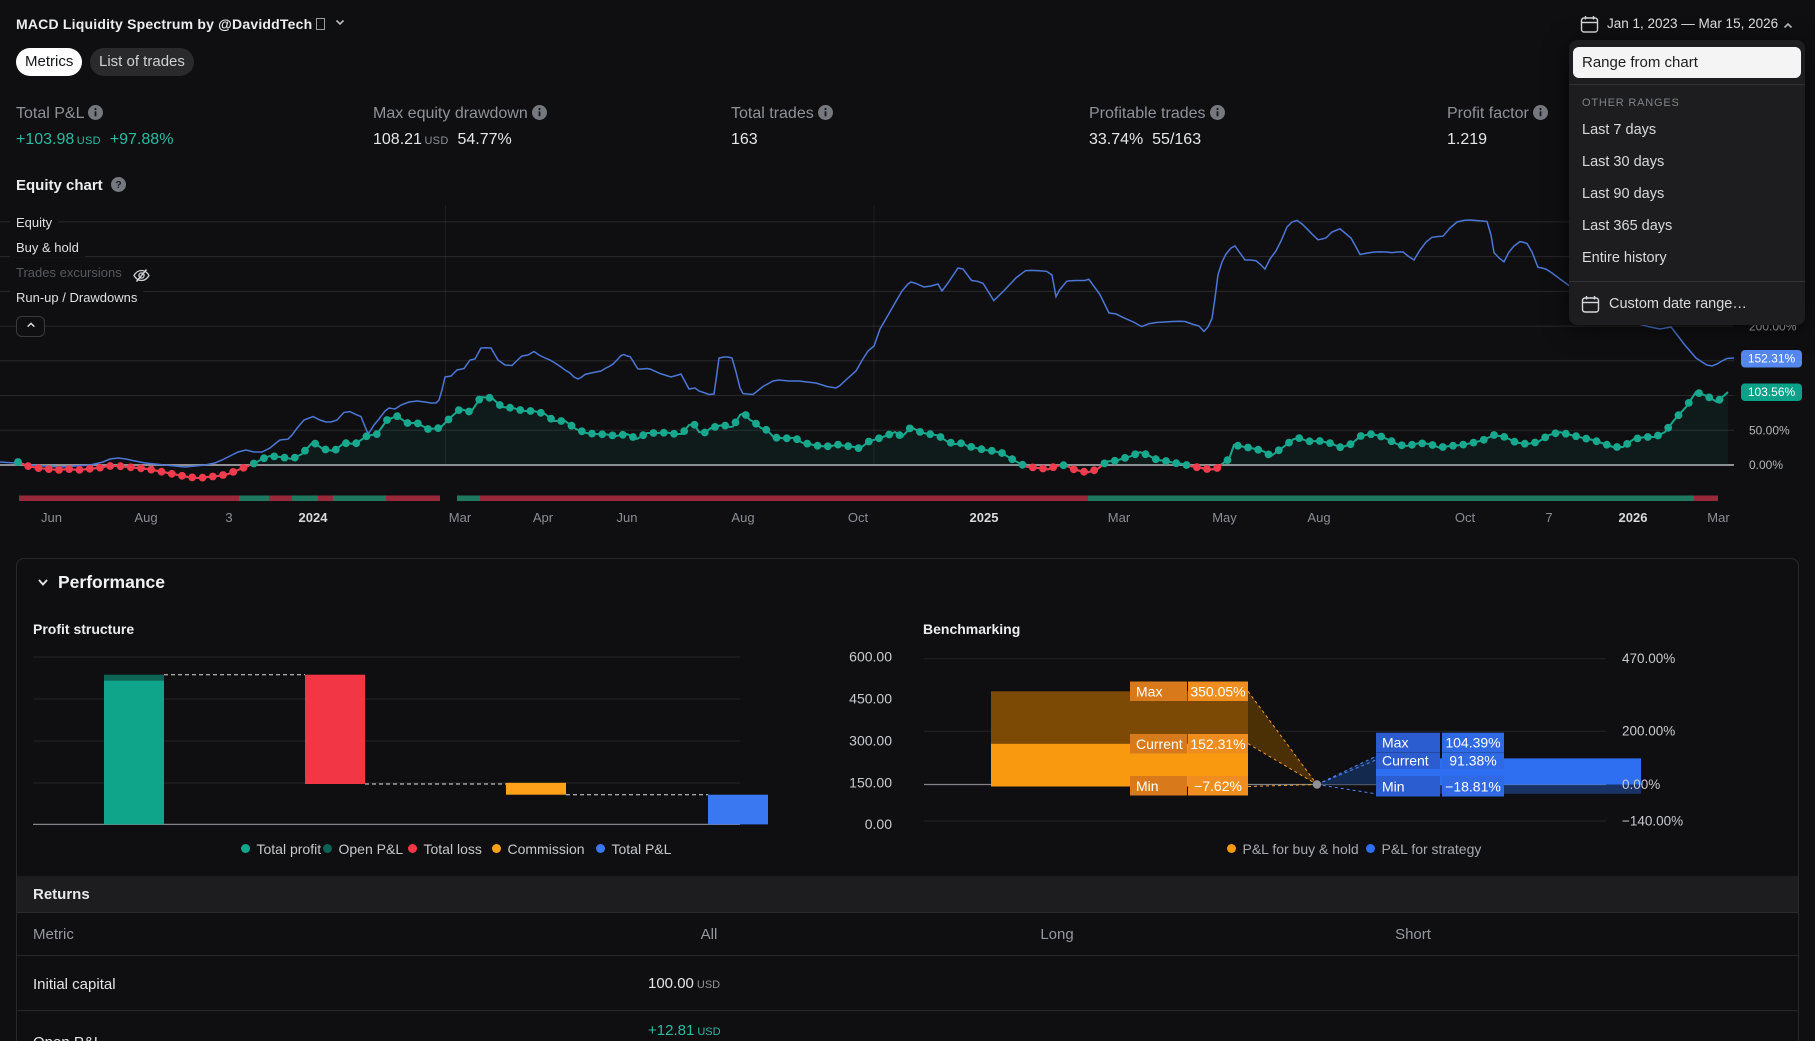 The width and height of the screenshot is (1815, 1041). I want to click on svg-text: 200.00%, so click(1648, 731).